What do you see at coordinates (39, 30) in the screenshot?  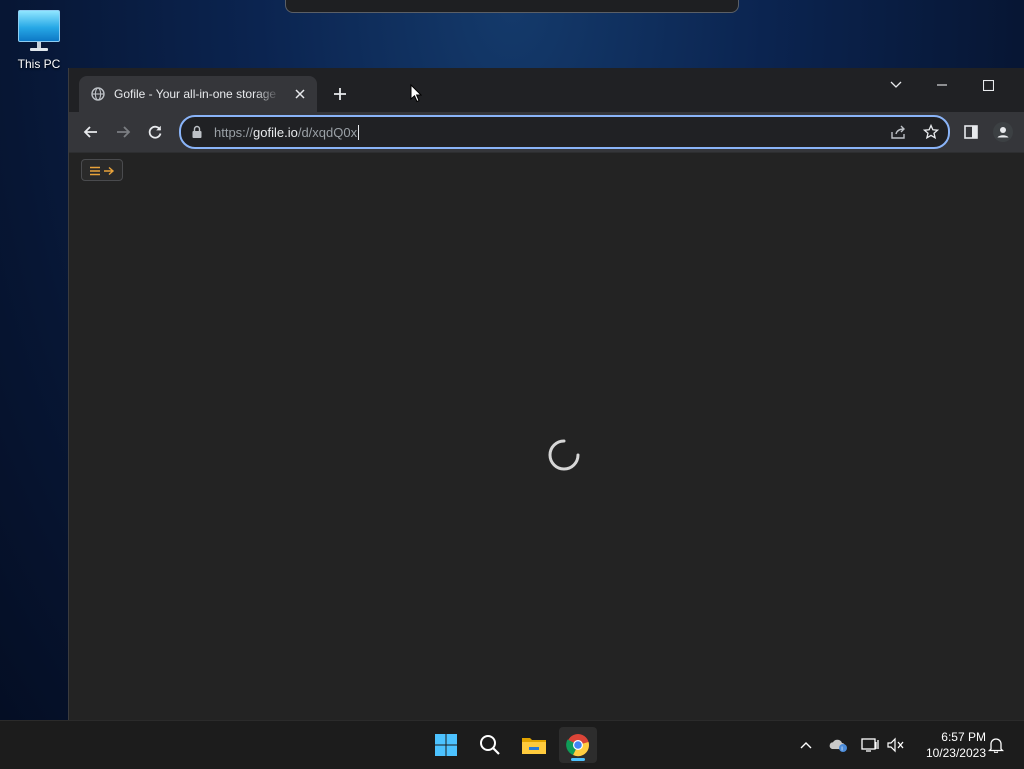 I see `this-pc-icon` at bounding box center [39, 30].